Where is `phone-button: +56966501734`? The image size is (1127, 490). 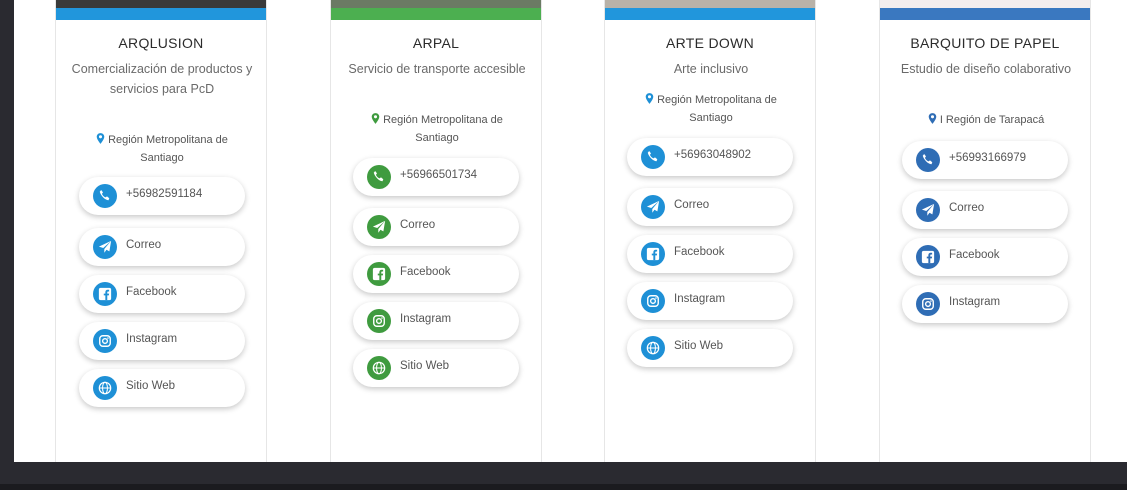
phone-button: +56966501734 is located at coordinates (436, 177).